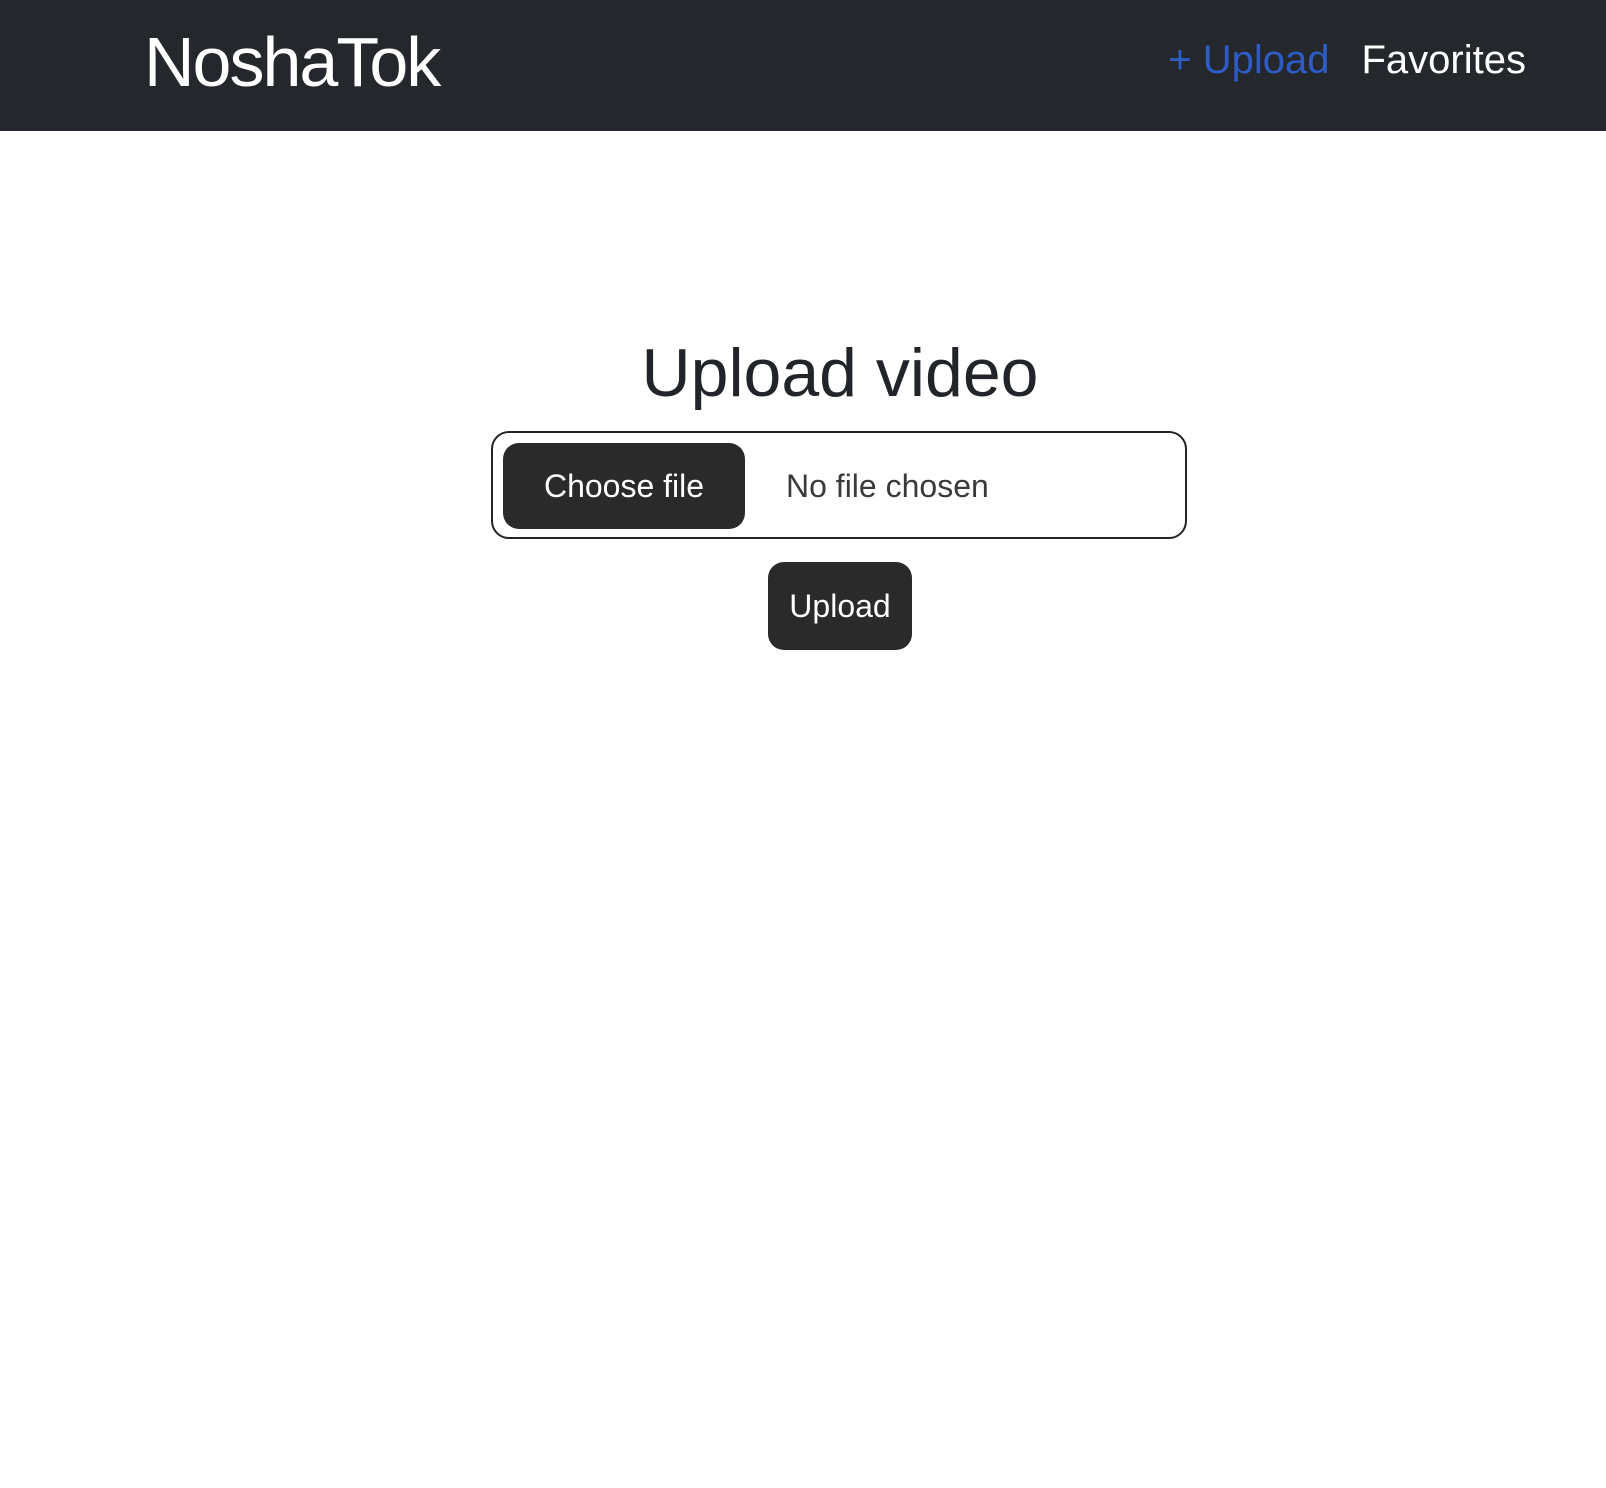 Image resolution: width=1606 pixels, height=1488 pixels. Describe the element at coordinates (1347, 60) in the screenshot. I see `nav-links: + Upload Favorites` at that location.